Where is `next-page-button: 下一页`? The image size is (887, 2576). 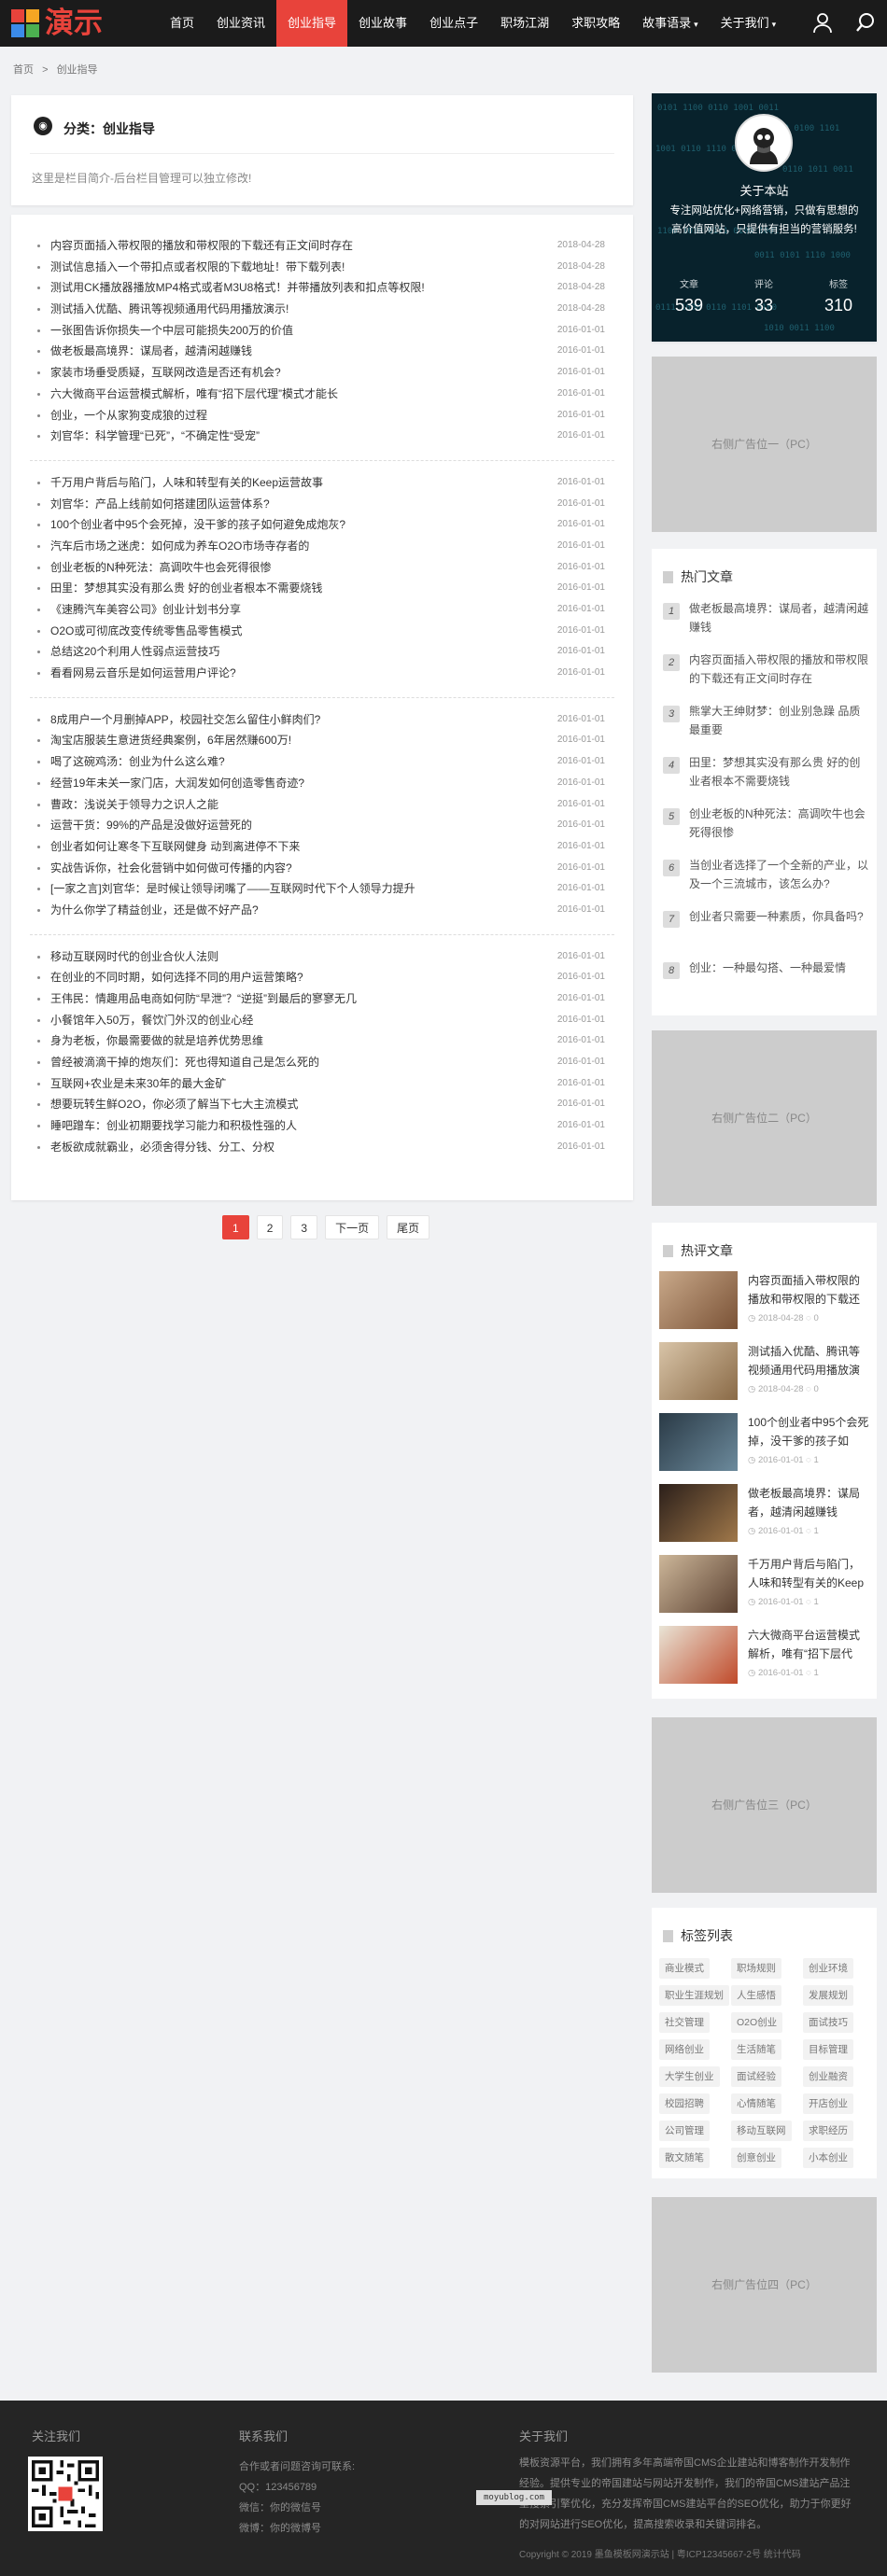 next-page-button: 下一页 is located at coordinates (352, 1227).